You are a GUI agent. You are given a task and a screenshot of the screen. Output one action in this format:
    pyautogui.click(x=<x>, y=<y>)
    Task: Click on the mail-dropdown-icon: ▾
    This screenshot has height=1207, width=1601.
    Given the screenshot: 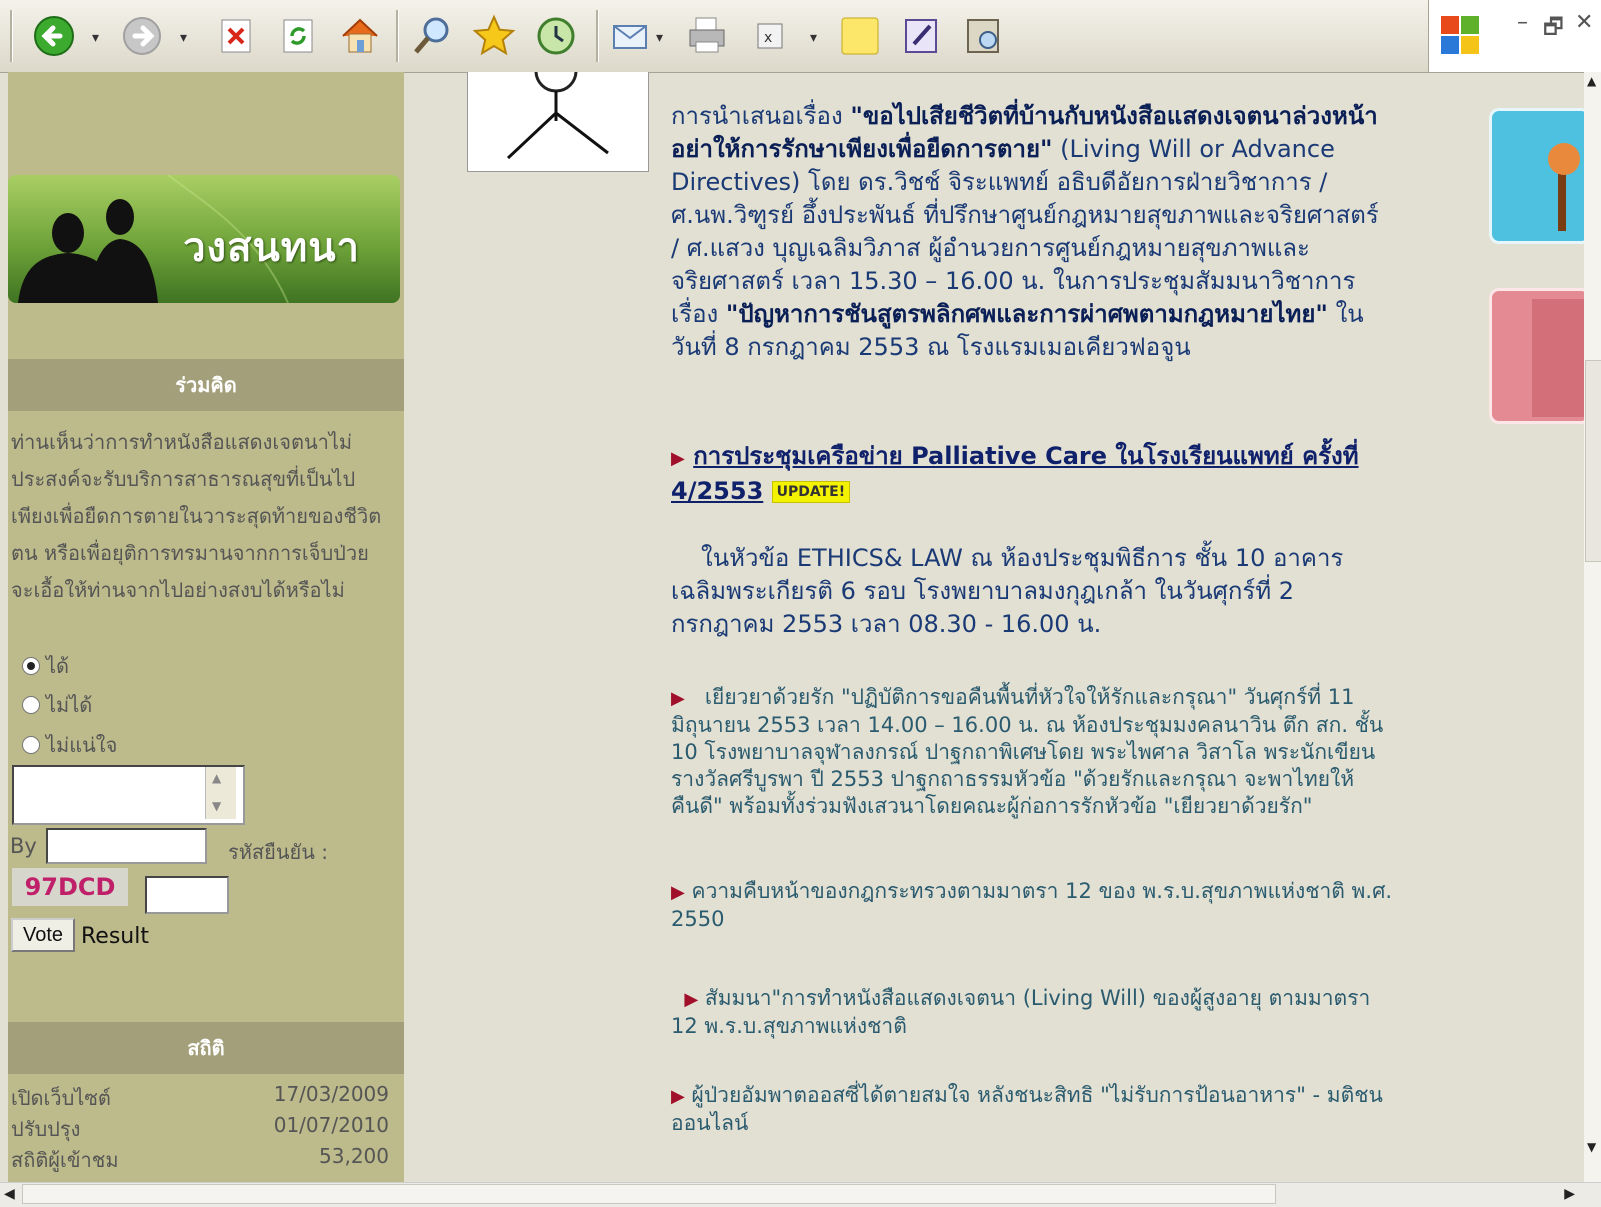 What is the action you would take?
    pyautogui.click(x=659, y=38)
    